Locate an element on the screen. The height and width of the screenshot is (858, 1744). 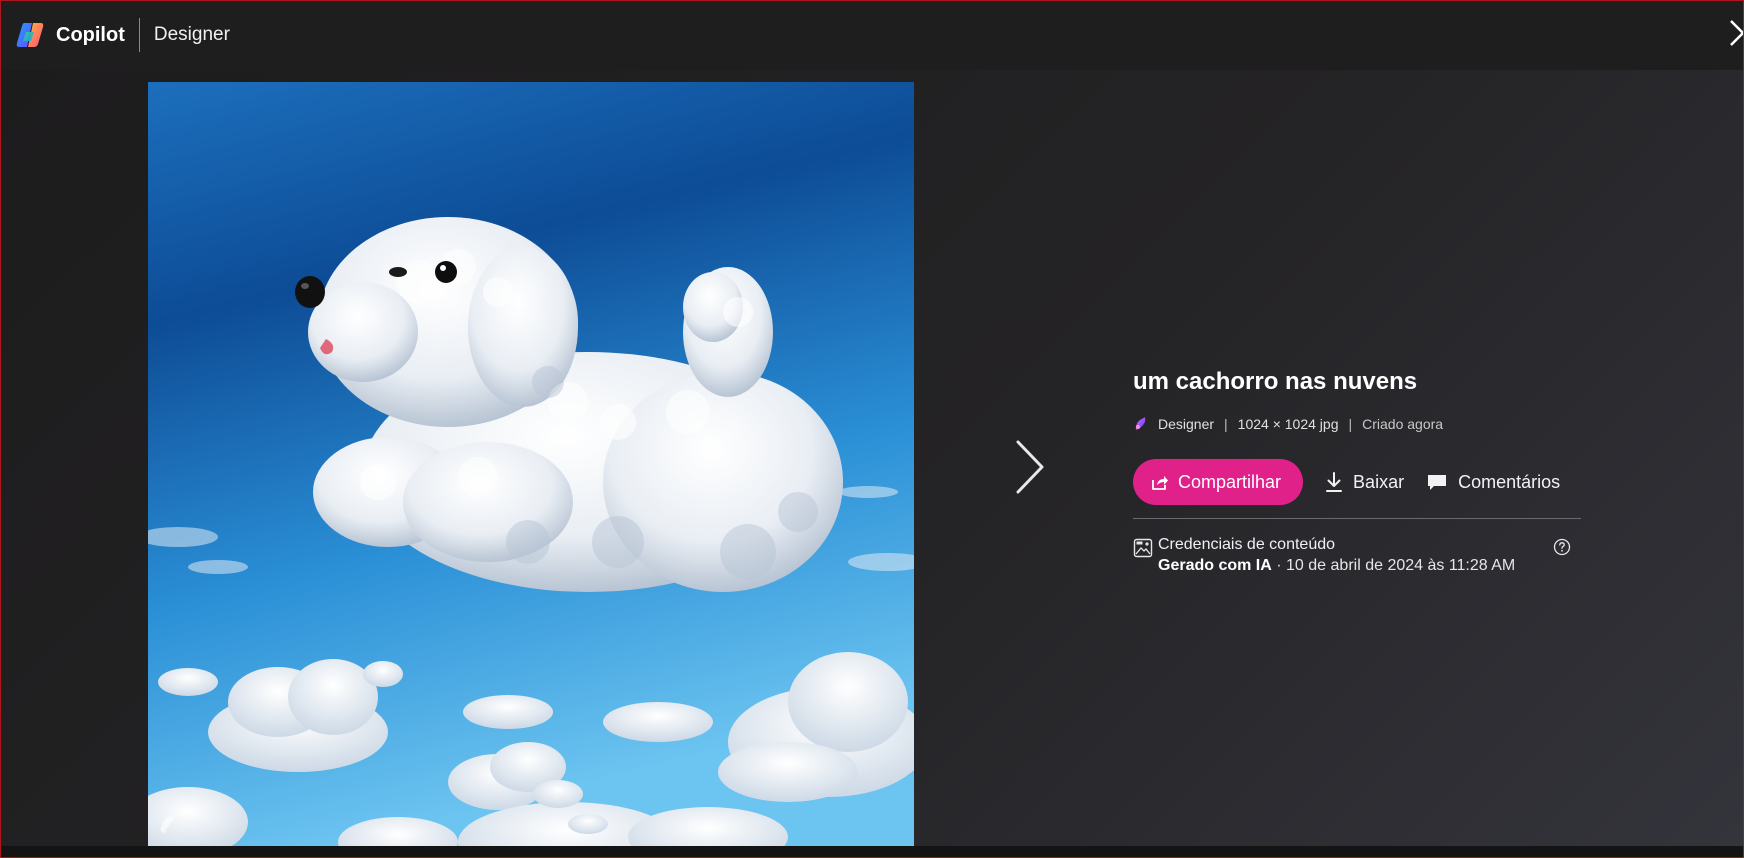
created-label: Criado agora is located at coordinates (1403, 424).